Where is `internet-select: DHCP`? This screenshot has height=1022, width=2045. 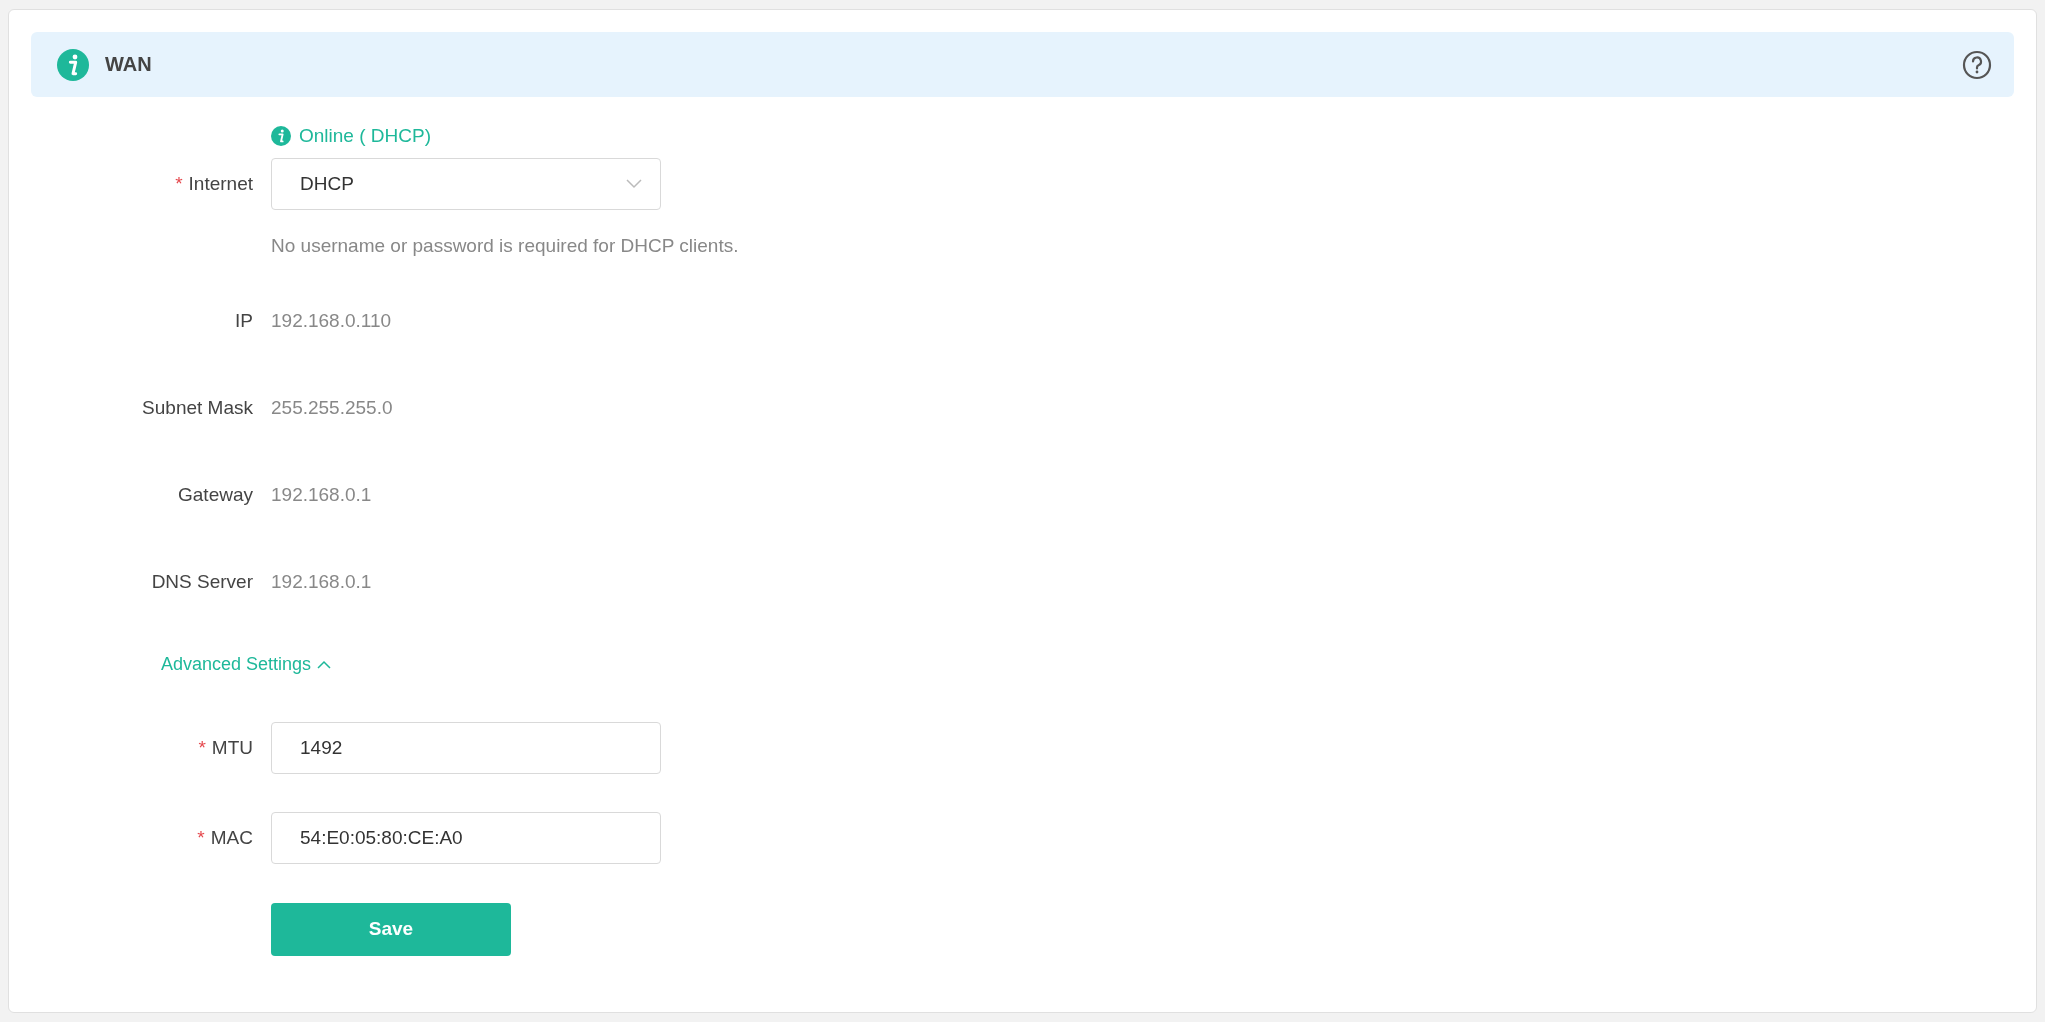 internet-select: DHCP is located at coordinates (466, 184).